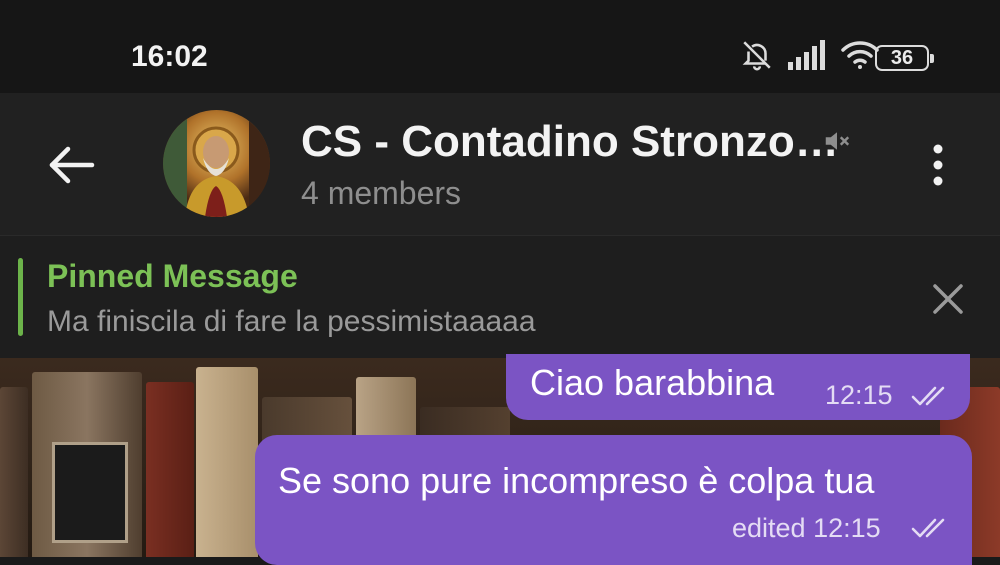 This screenshot has height=565, width=1000. I want to click on message-text: Ciao barabbina, so click(652, 382).